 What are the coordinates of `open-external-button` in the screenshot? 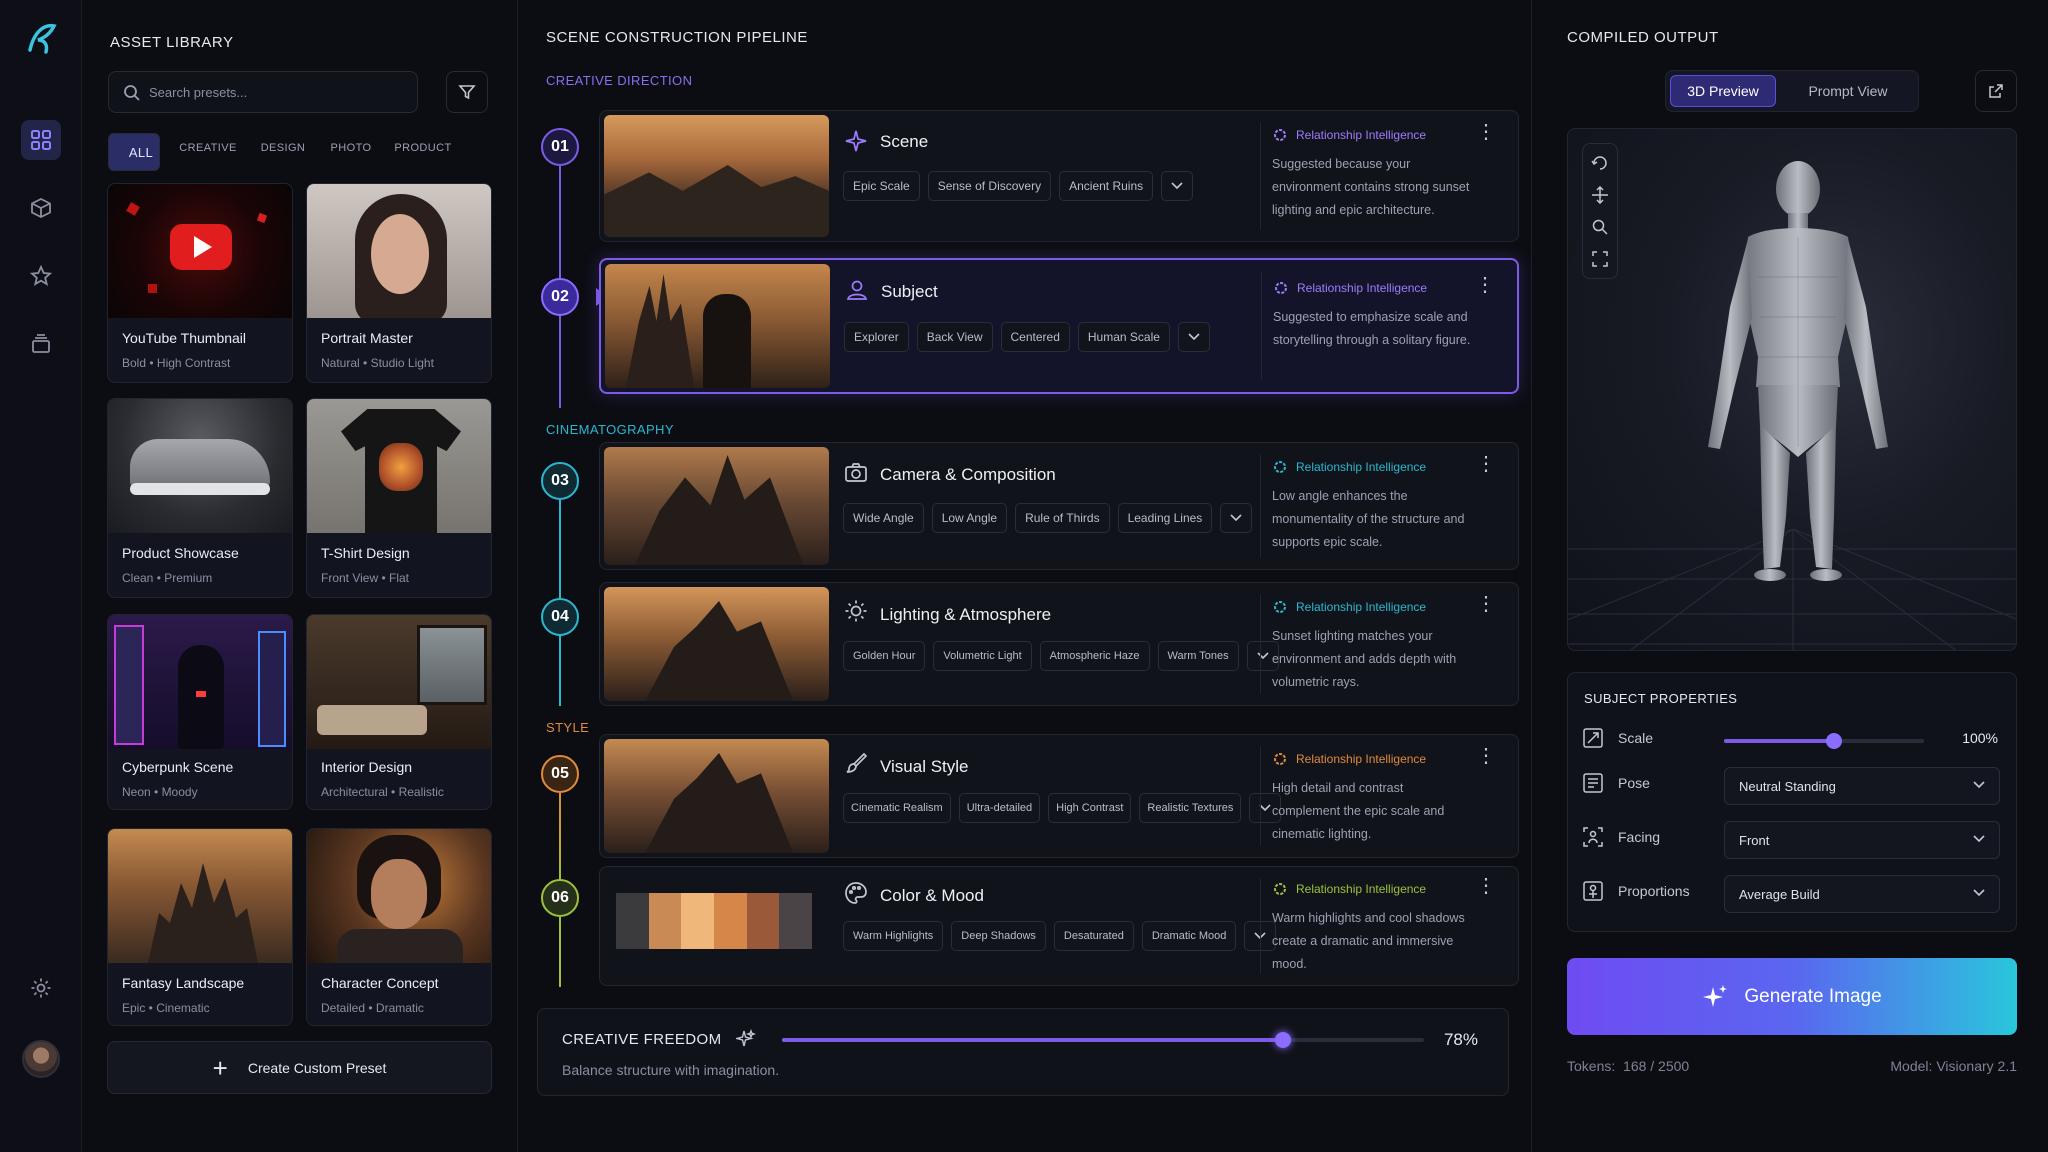 It's located at (1996, 91).